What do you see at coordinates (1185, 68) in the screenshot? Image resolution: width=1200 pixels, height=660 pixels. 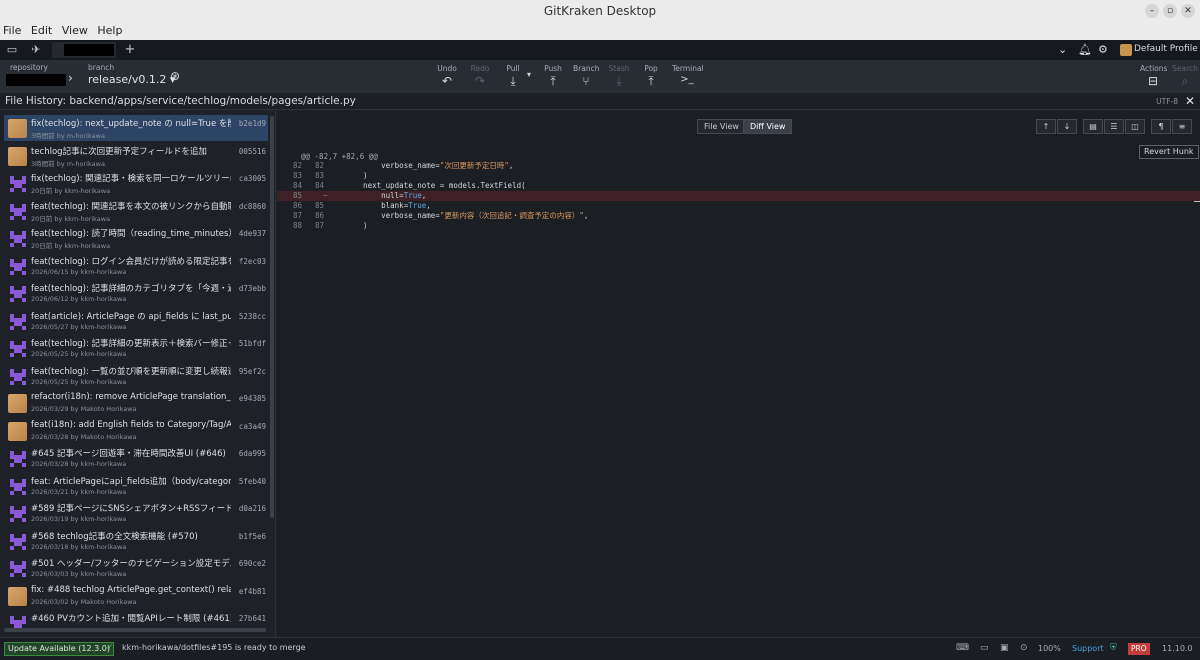 I see `search-label: Search` at bounding box center [1185, 68].